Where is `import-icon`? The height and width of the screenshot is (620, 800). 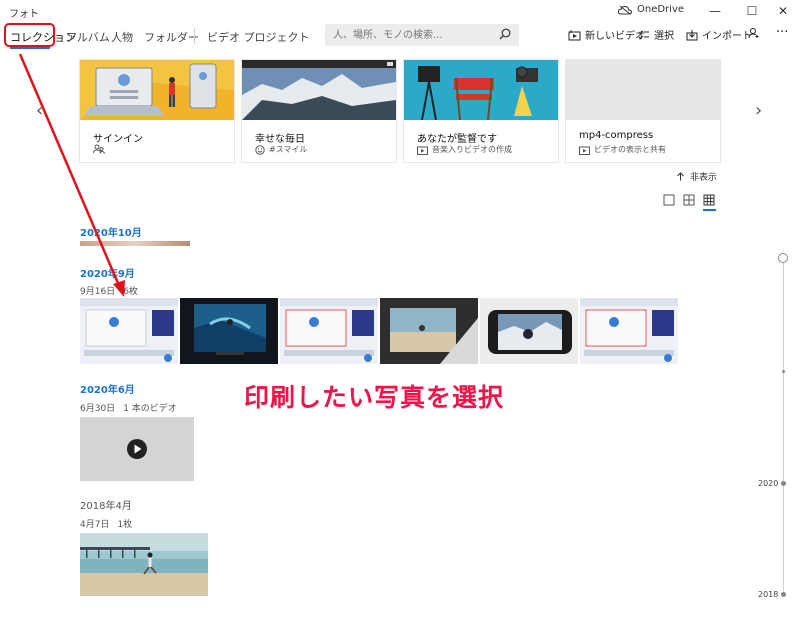 import-icon is located at coordinates (692, 34).